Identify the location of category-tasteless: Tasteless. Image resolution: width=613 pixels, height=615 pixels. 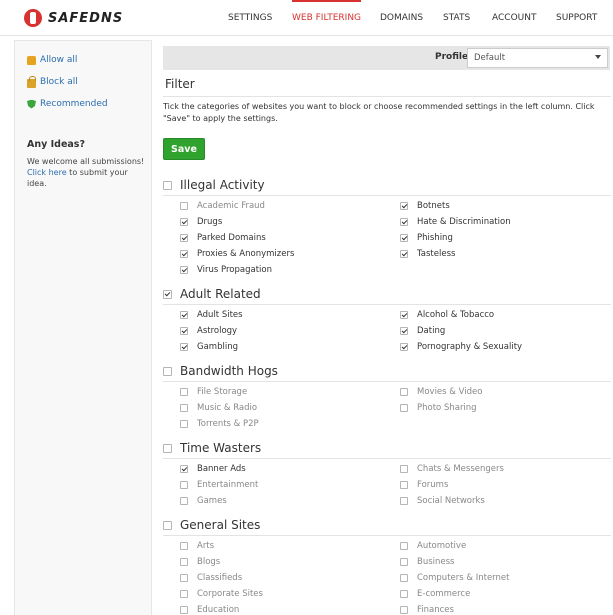
(427, 254).